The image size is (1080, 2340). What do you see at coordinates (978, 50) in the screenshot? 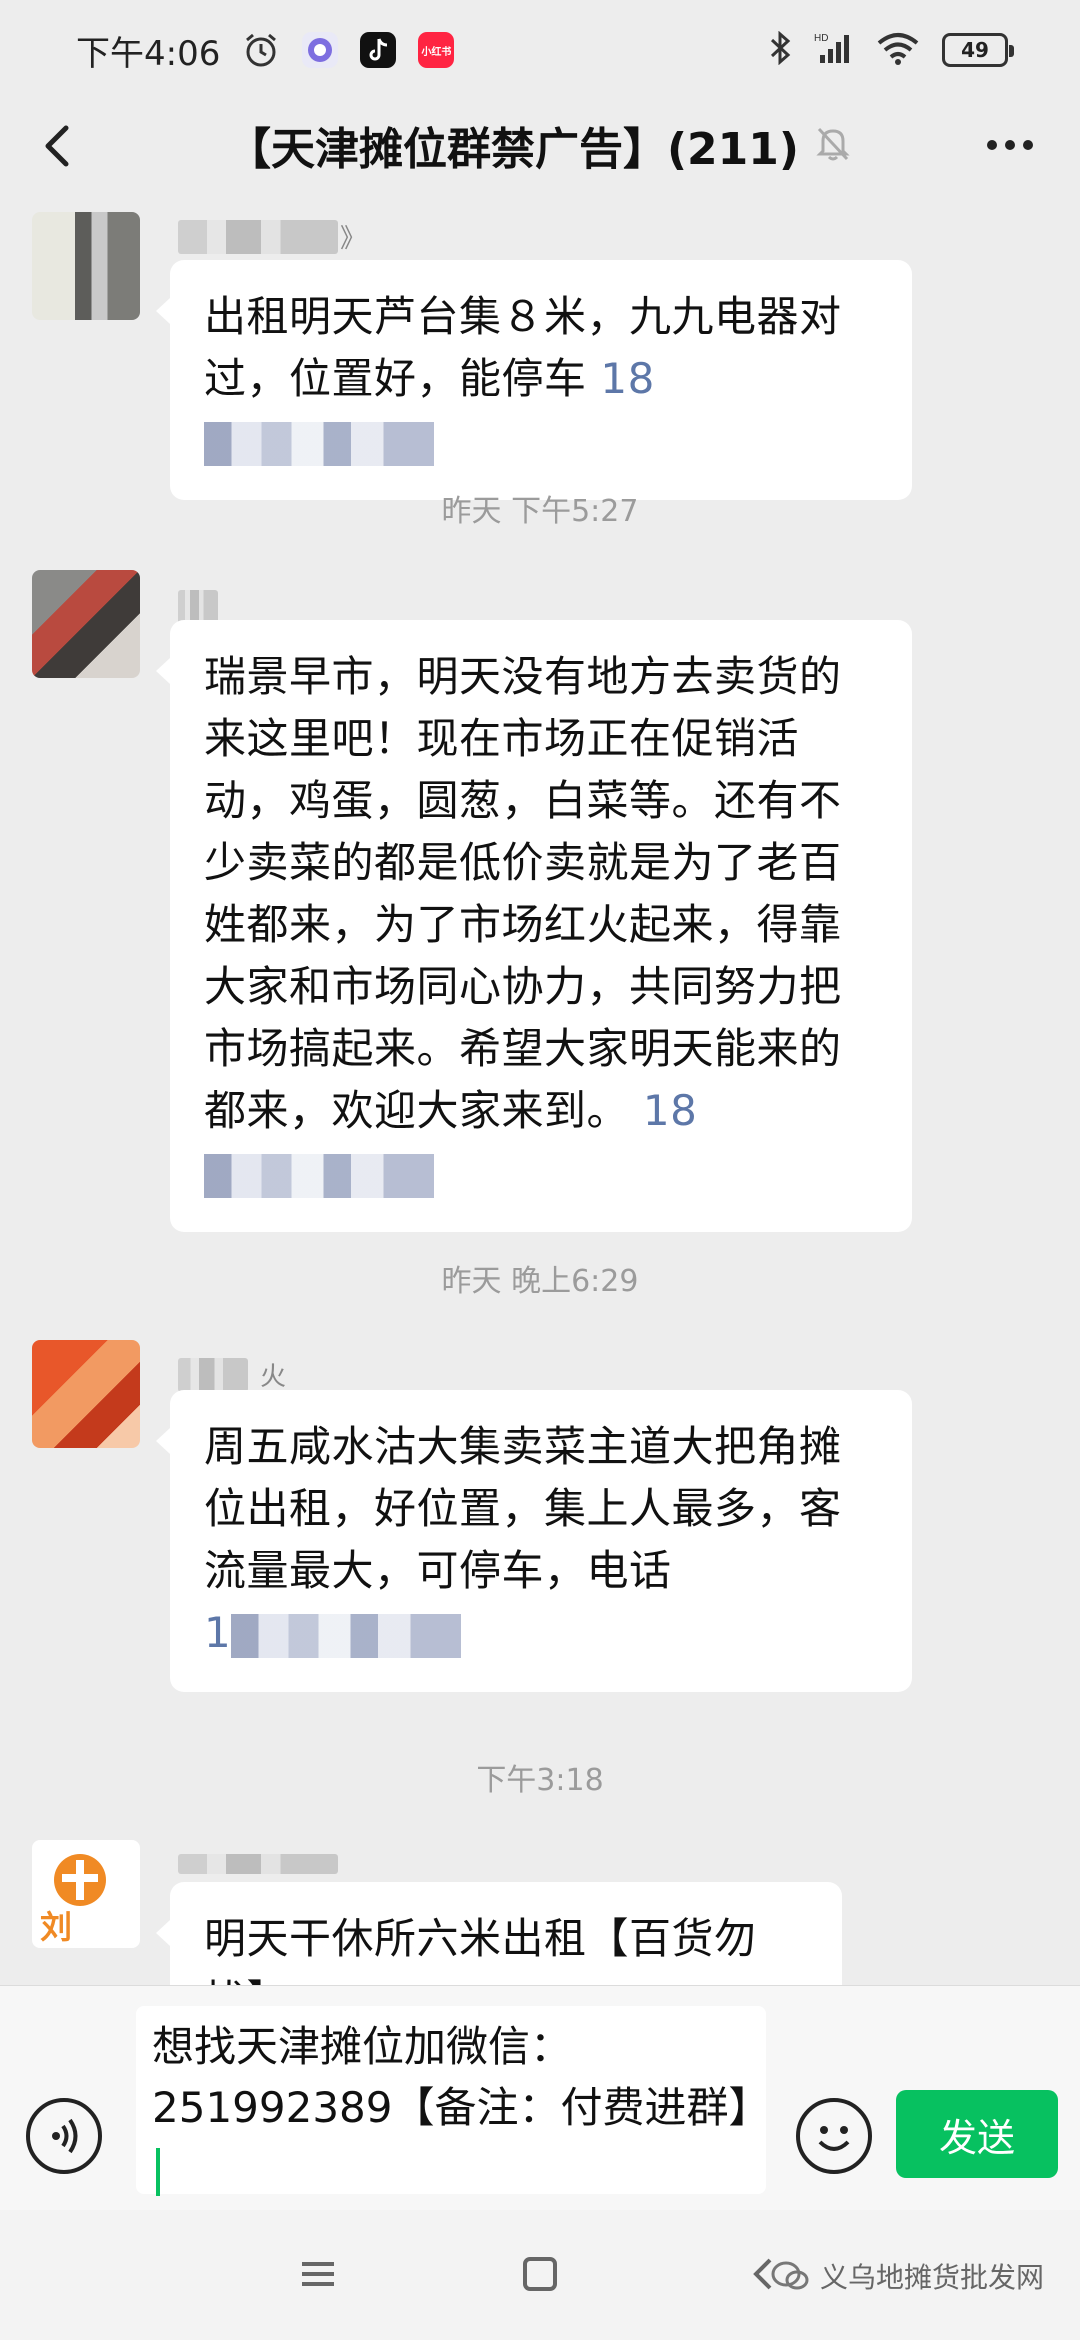
I see `battery-icon: 49` at bounding box center [978, 50].